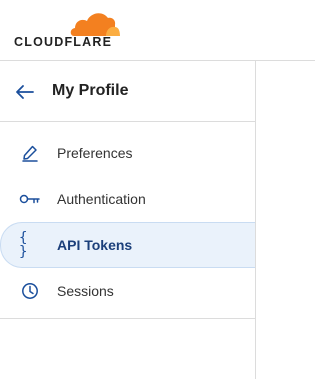  Describe the element at coordinates (95, 153) in the screenshot. I see `sidebar-item-label: Preferences` at that location.